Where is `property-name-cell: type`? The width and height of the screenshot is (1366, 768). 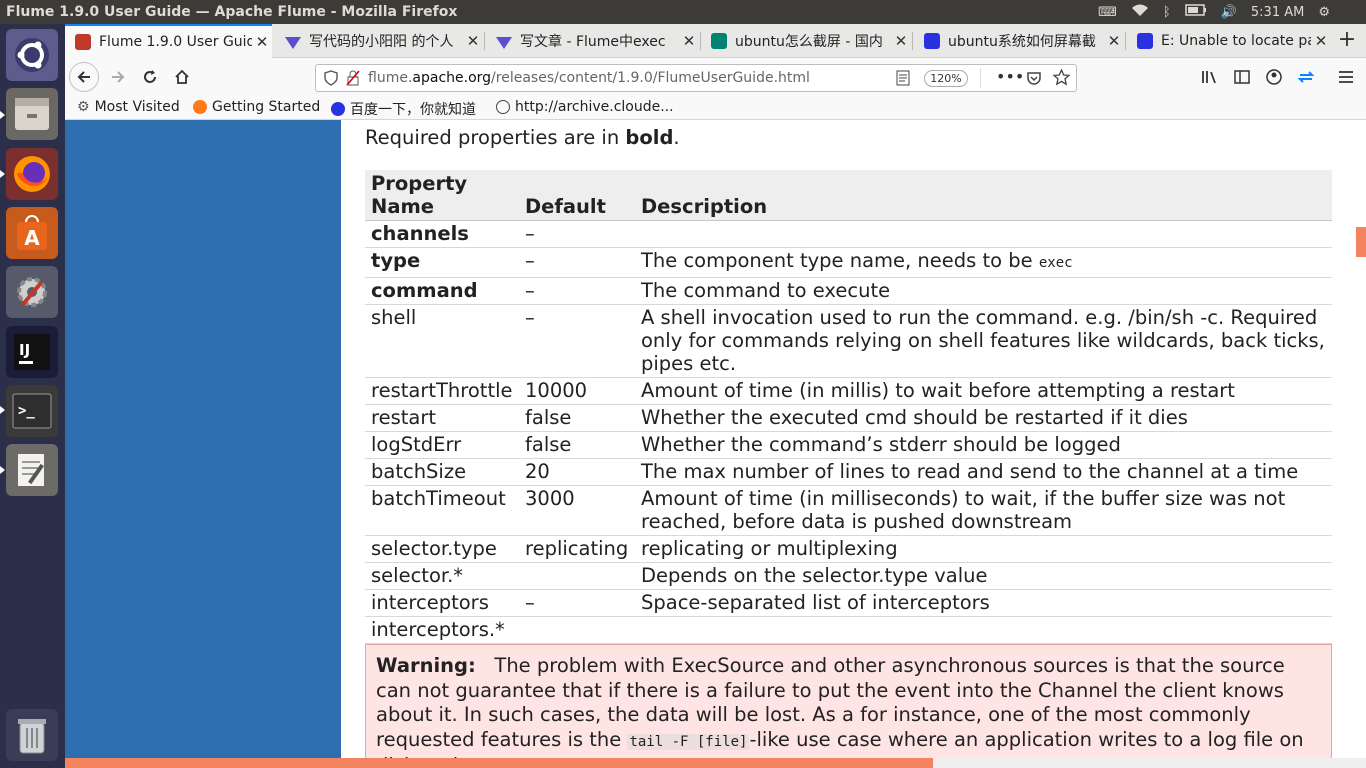
property-name-cell: type is located at coordinates (442, 262).